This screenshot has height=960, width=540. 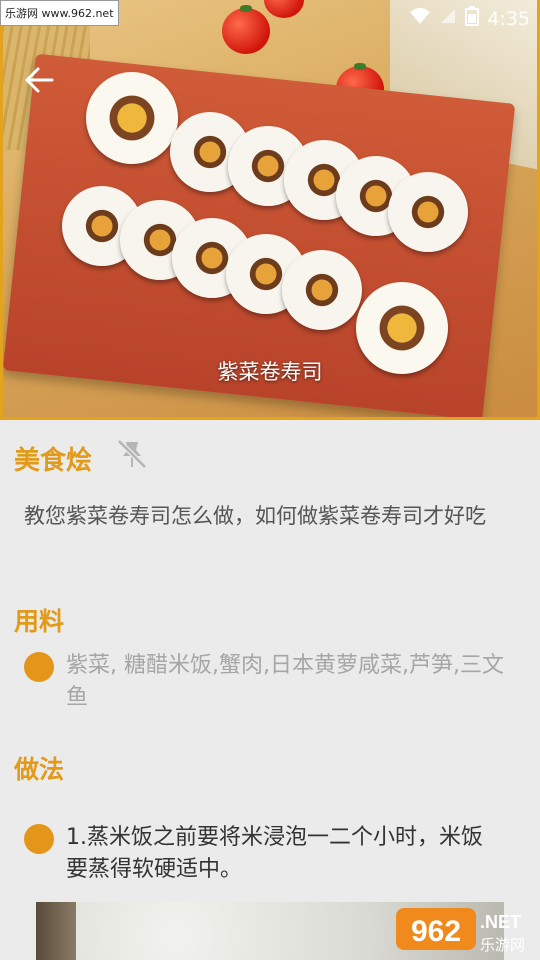 What do you see at coordinates (465, 930) in the screenshot?
I see `watermark-logo: 962 .NET 乐游网` at bounding box center [465, 930].